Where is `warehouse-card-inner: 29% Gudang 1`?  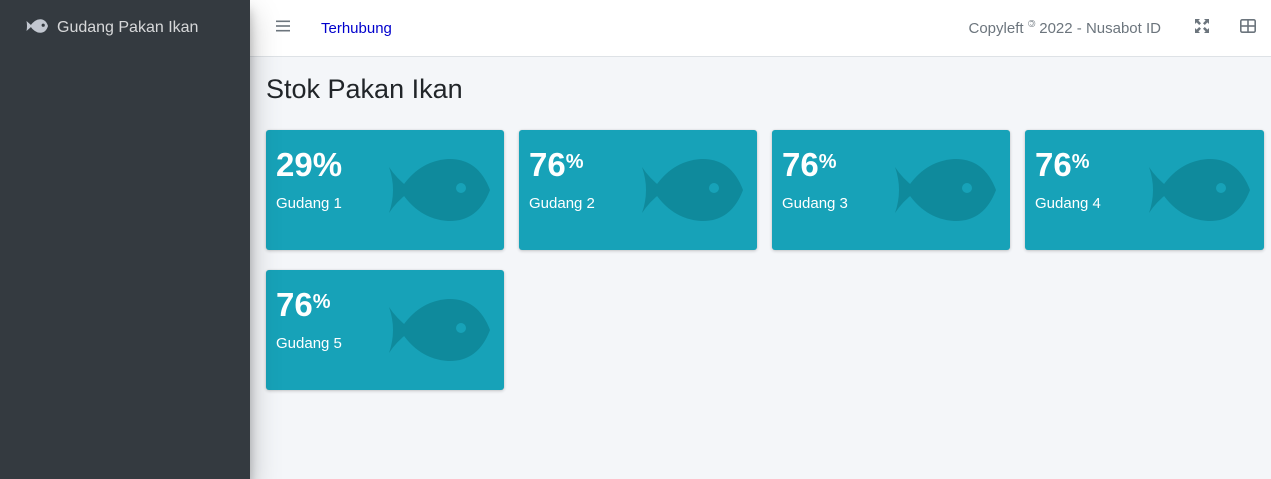 warehouse-card-inner: 29% Gudang 1 is located at coordinates (385, 177).